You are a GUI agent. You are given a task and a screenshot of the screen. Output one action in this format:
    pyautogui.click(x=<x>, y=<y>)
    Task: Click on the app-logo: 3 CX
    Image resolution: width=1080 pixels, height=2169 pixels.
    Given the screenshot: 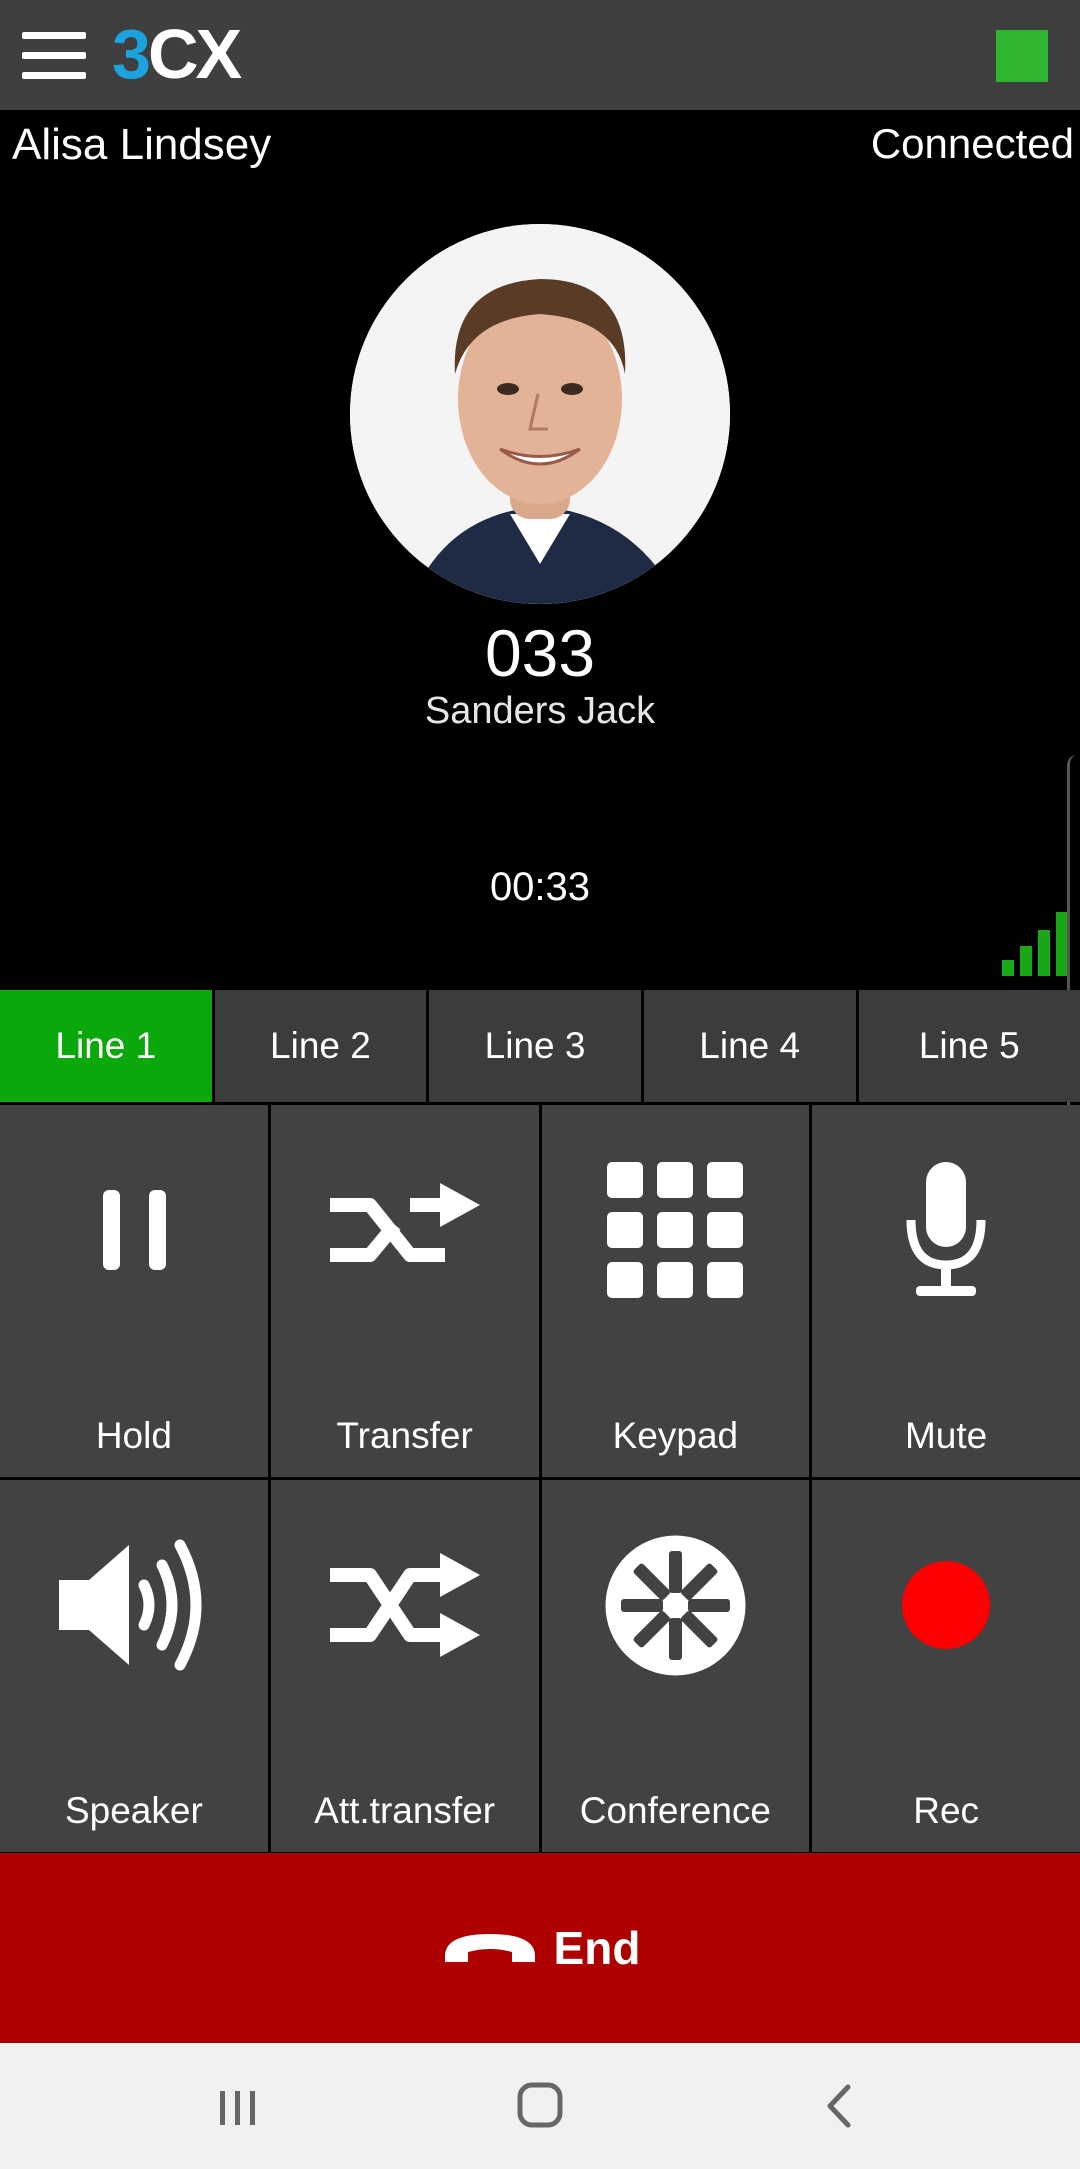 What is the action you would take?
    pyautogui.click(x=177, y=54)
    